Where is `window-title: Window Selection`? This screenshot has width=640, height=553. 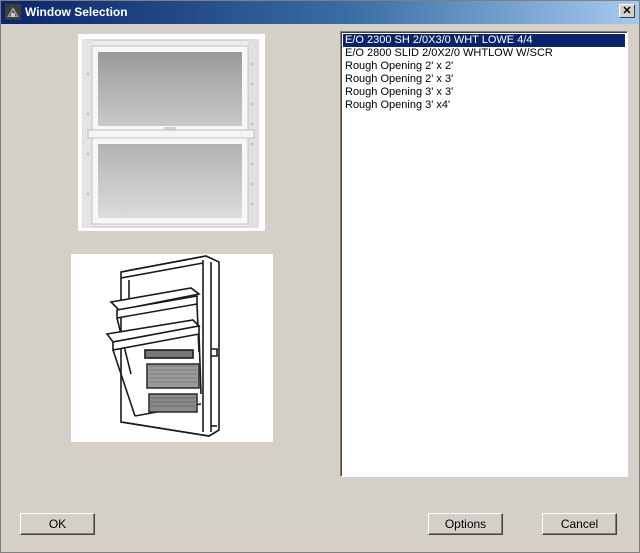 window-title: Window Selection is located at coordinates (76, 12).